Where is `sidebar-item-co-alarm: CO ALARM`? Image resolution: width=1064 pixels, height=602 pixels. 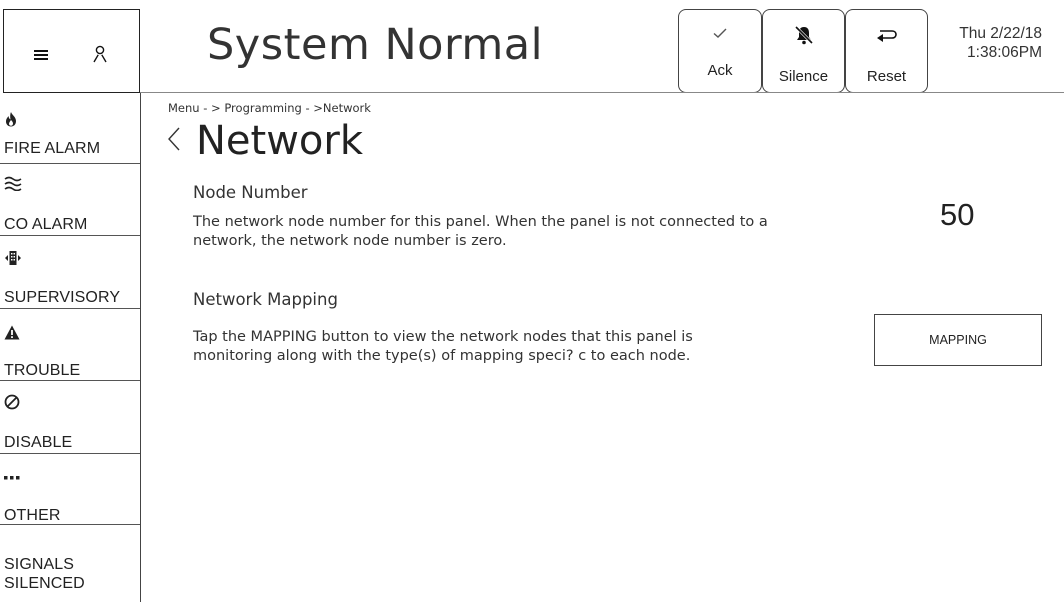
sidebar-item-co-alarm: CO ALARM is located at coordinates (70, 200).